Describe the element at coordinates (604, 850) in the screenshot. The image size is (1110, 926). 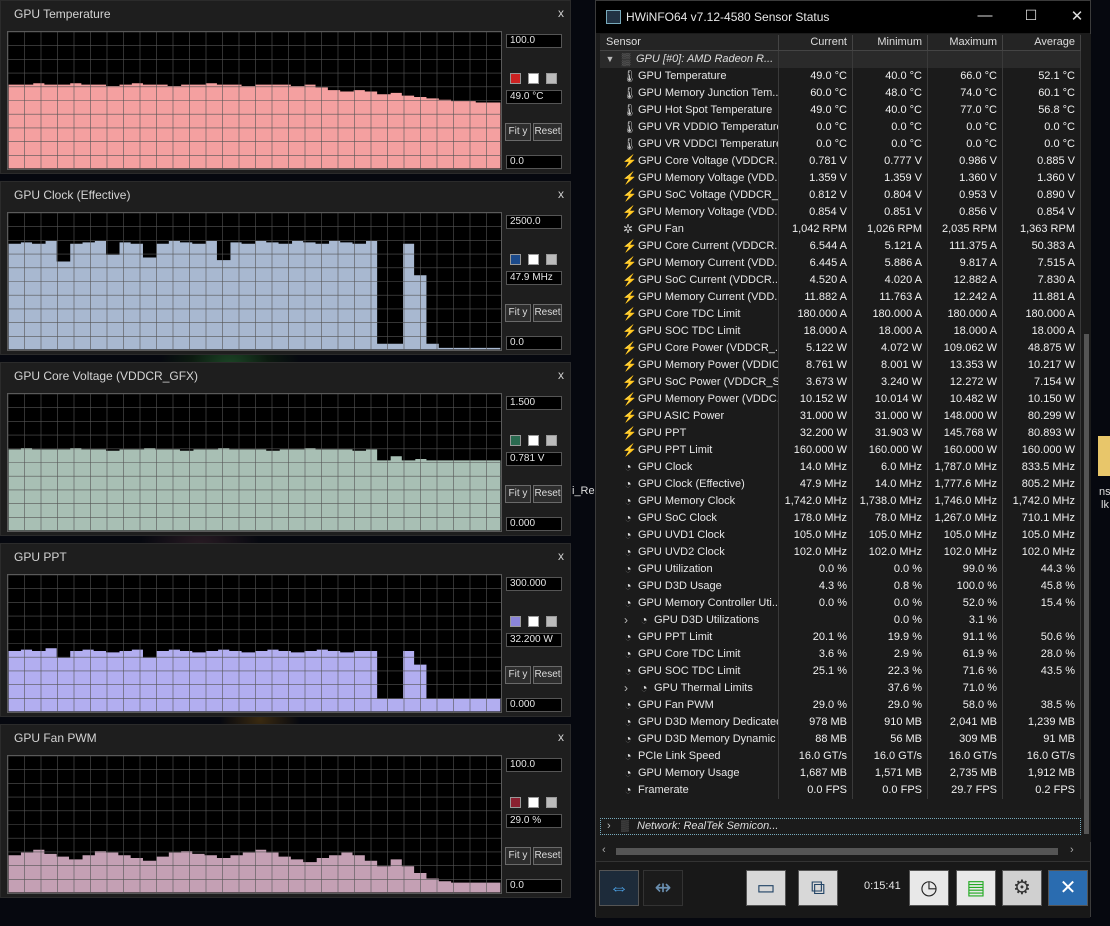
I see `scroll-left-icon: ‹` at that location.